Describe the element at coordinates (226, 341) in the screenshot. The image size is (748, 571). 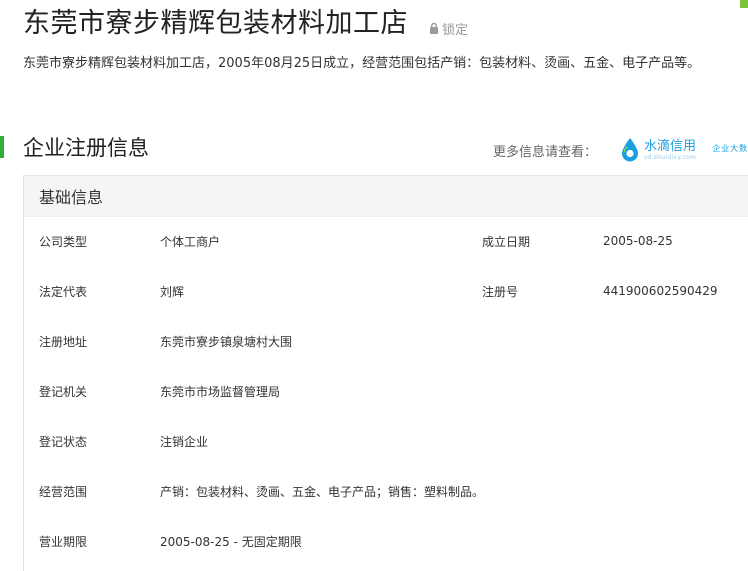
I see `address-value: 东莞市寮步镇泉塘村大围` at that location.